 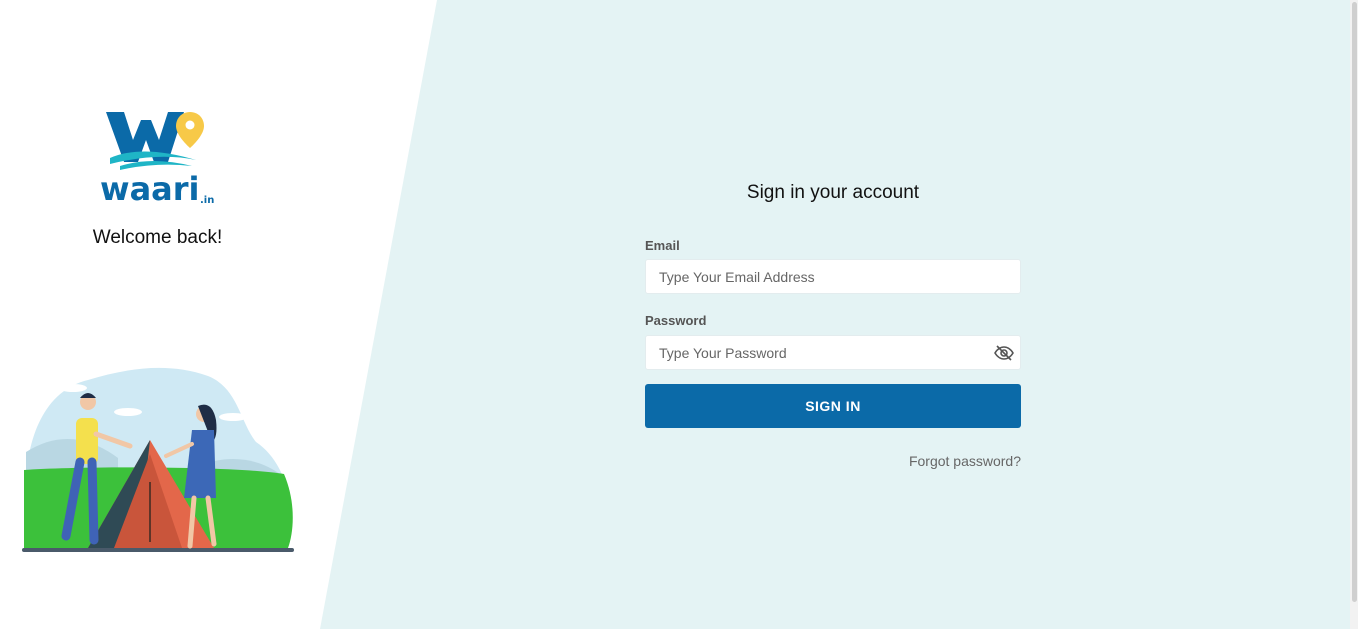 I want to click on logo-graphic: waari .in, so click(x=157, y=160).